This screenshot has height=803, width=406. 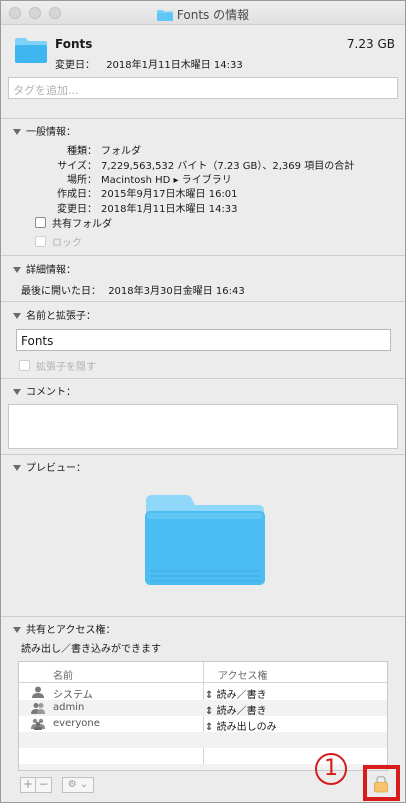 What do you see at coordinates (77, 209) in the screenshot?
I see `general-key: 変更日：` at bounding box center [77, 209].